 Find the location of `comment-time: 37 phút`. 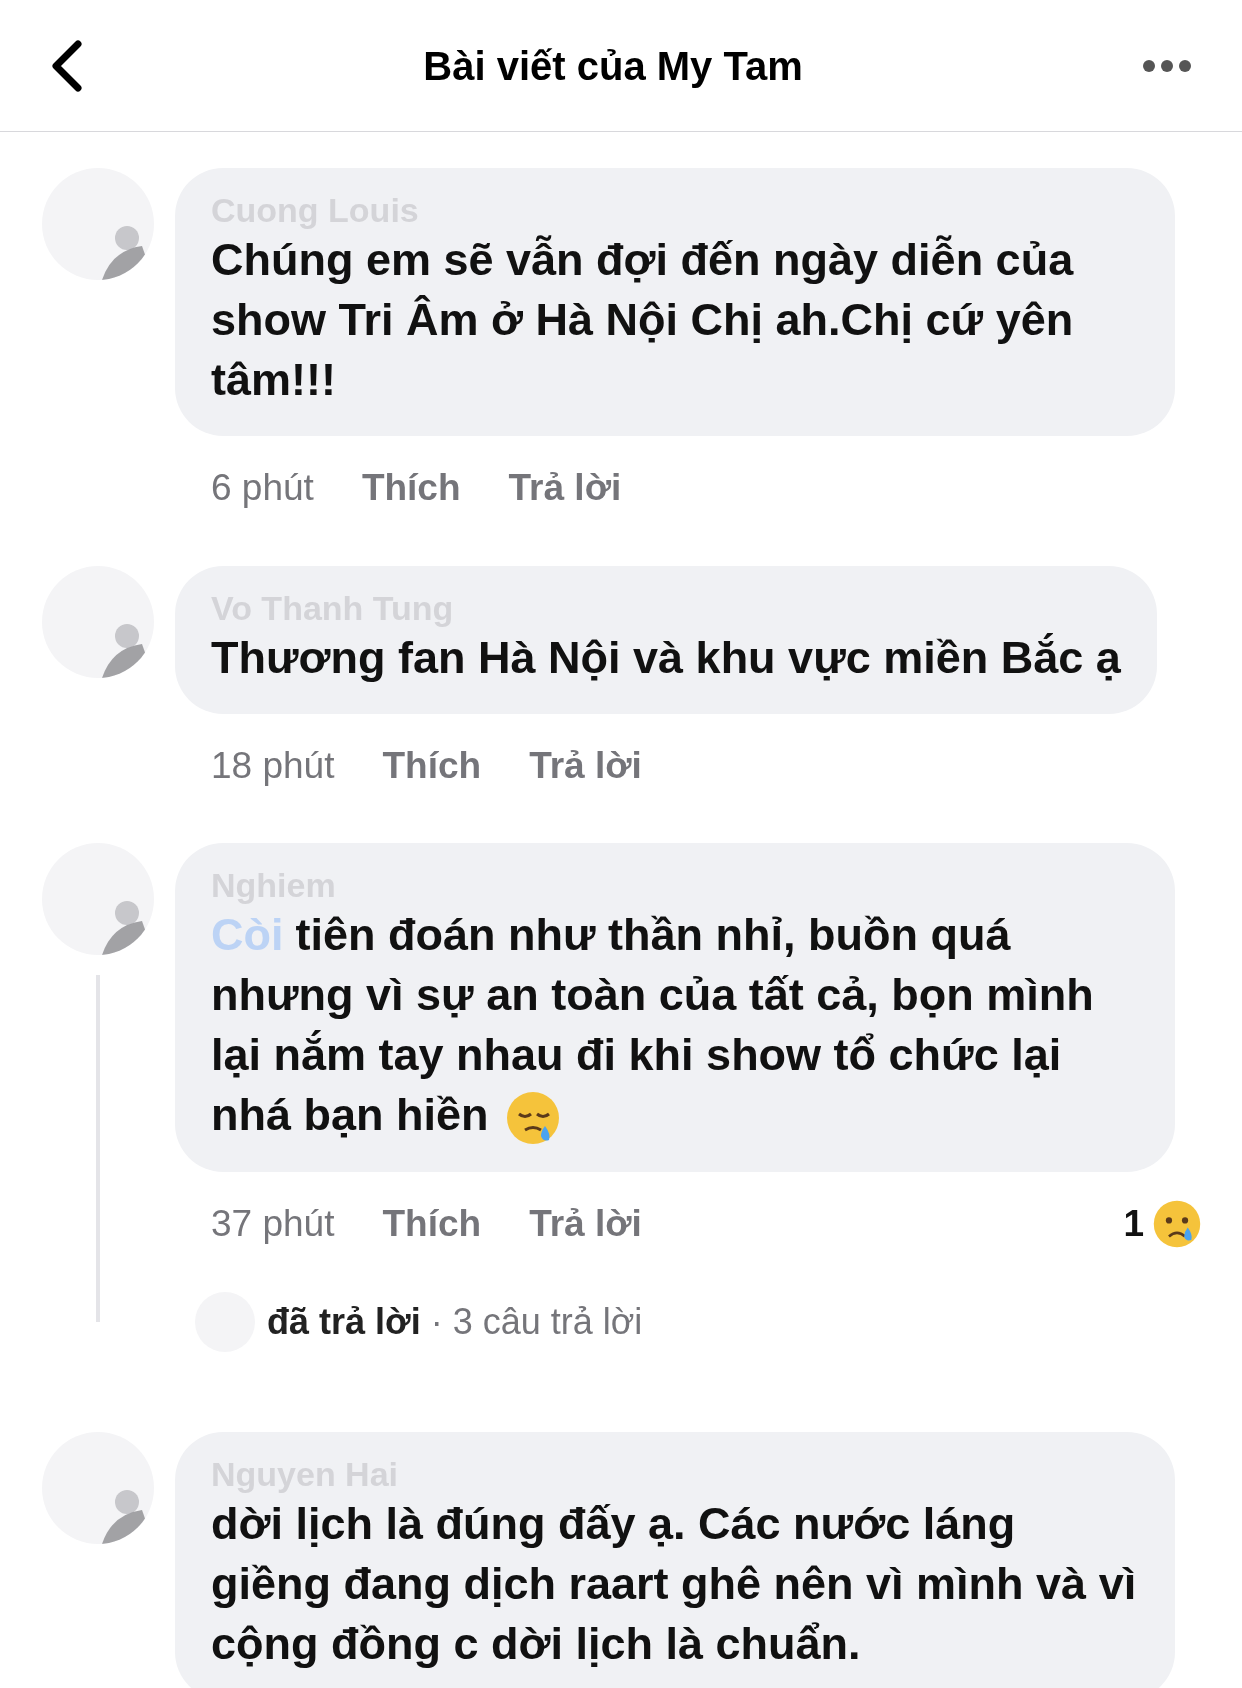

comment-time: 37 phút is located at coordinates (273, 1224).